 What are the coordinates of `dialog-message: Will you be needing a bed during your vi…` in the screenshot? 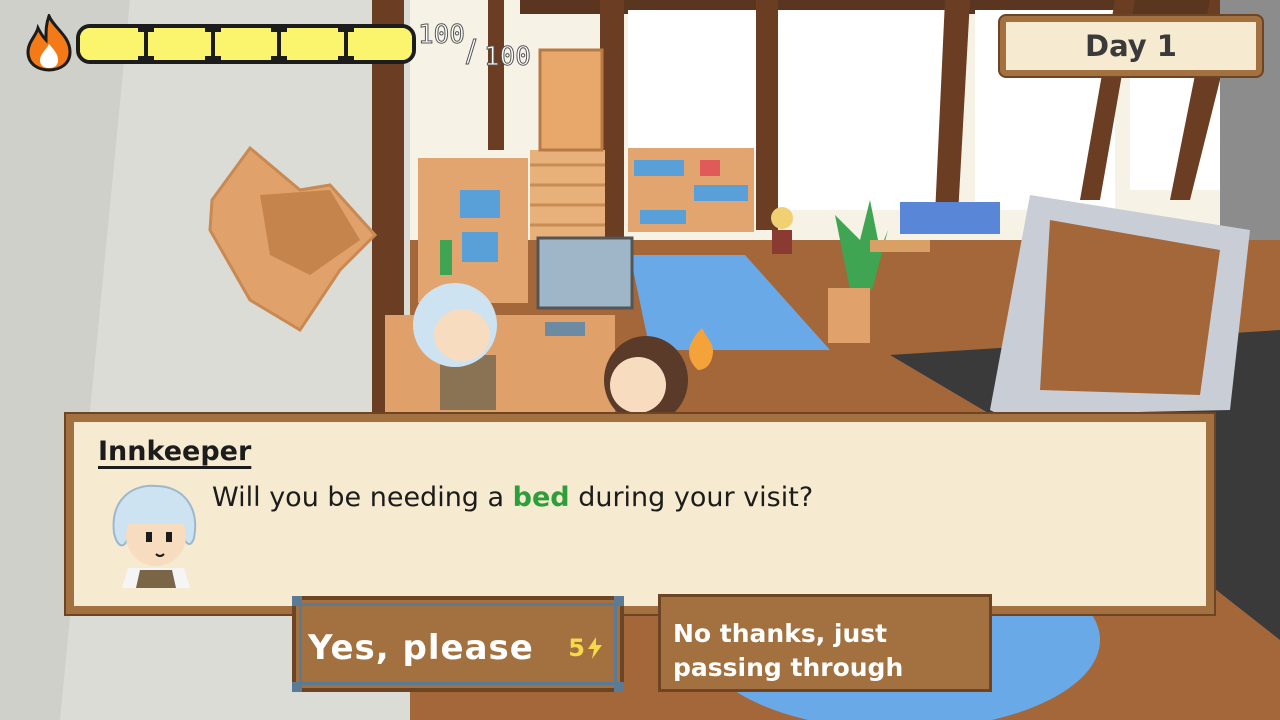 It's located at (512, 497).